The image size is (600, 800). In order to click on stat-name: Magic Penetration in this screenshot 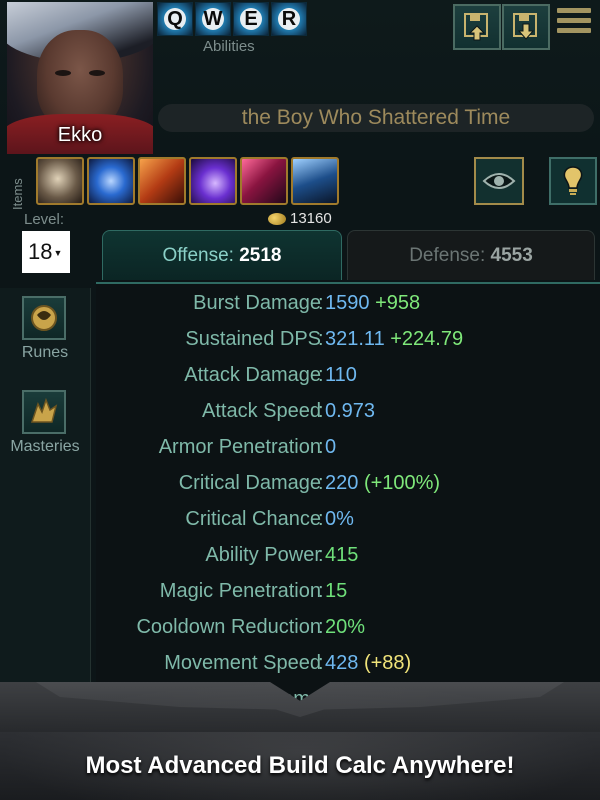, I will do `click(240, 591)`.